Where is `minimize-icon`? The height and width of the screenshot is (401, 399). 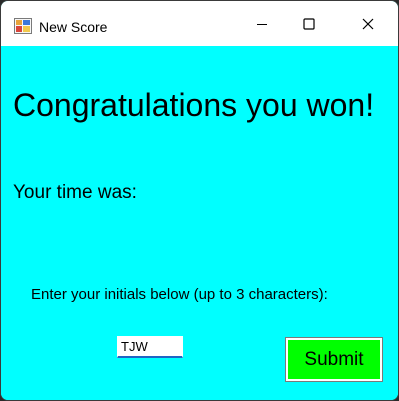 minimize-icon is located at coordinates (262, 24).